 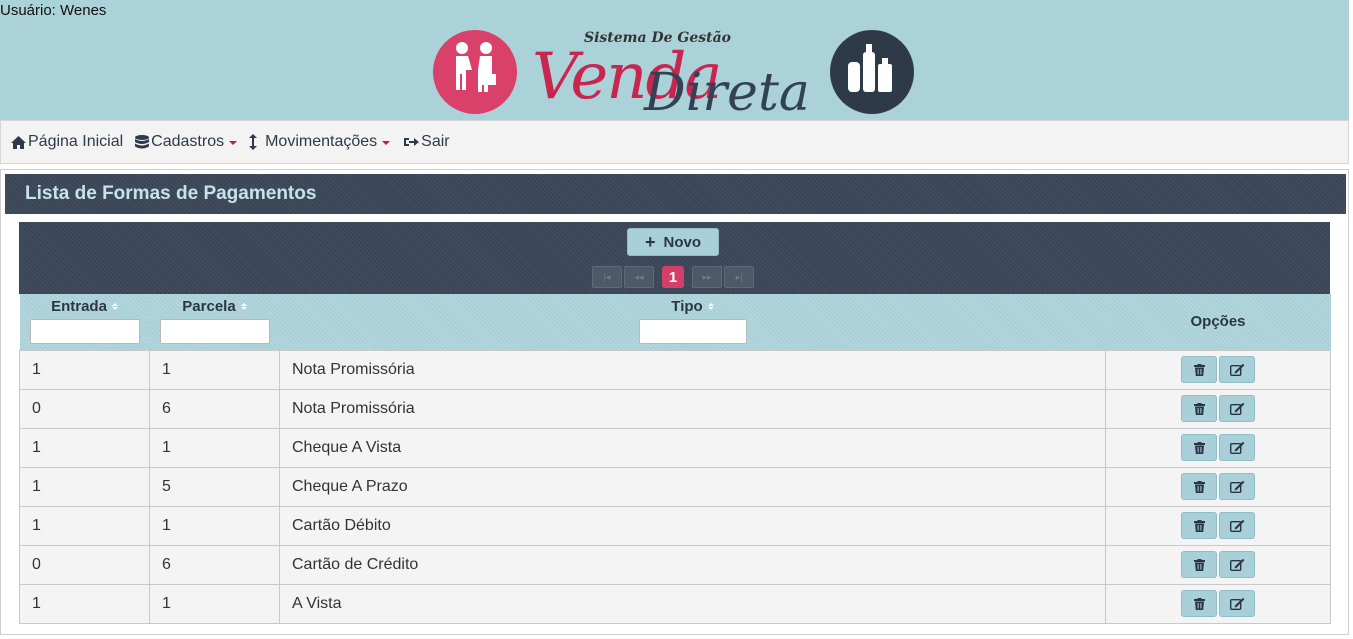 What do you see at coordinates (67, 142) in the screenshot?
I see `menu-item-pagina-inicial: Página Inicial` at bounding box center [67, 142].